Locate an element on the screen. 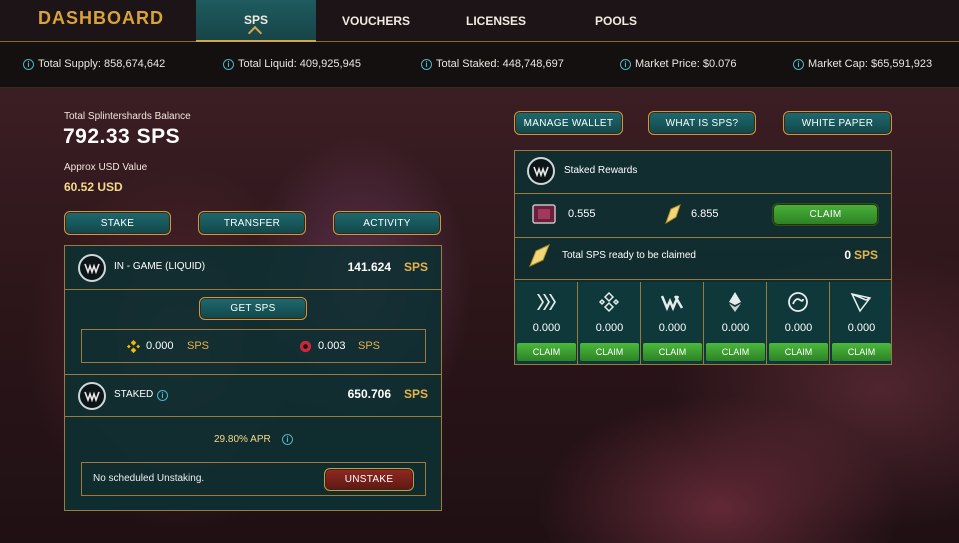  ready-to-claim-unit: SPS is located at coordinates (865, 255).